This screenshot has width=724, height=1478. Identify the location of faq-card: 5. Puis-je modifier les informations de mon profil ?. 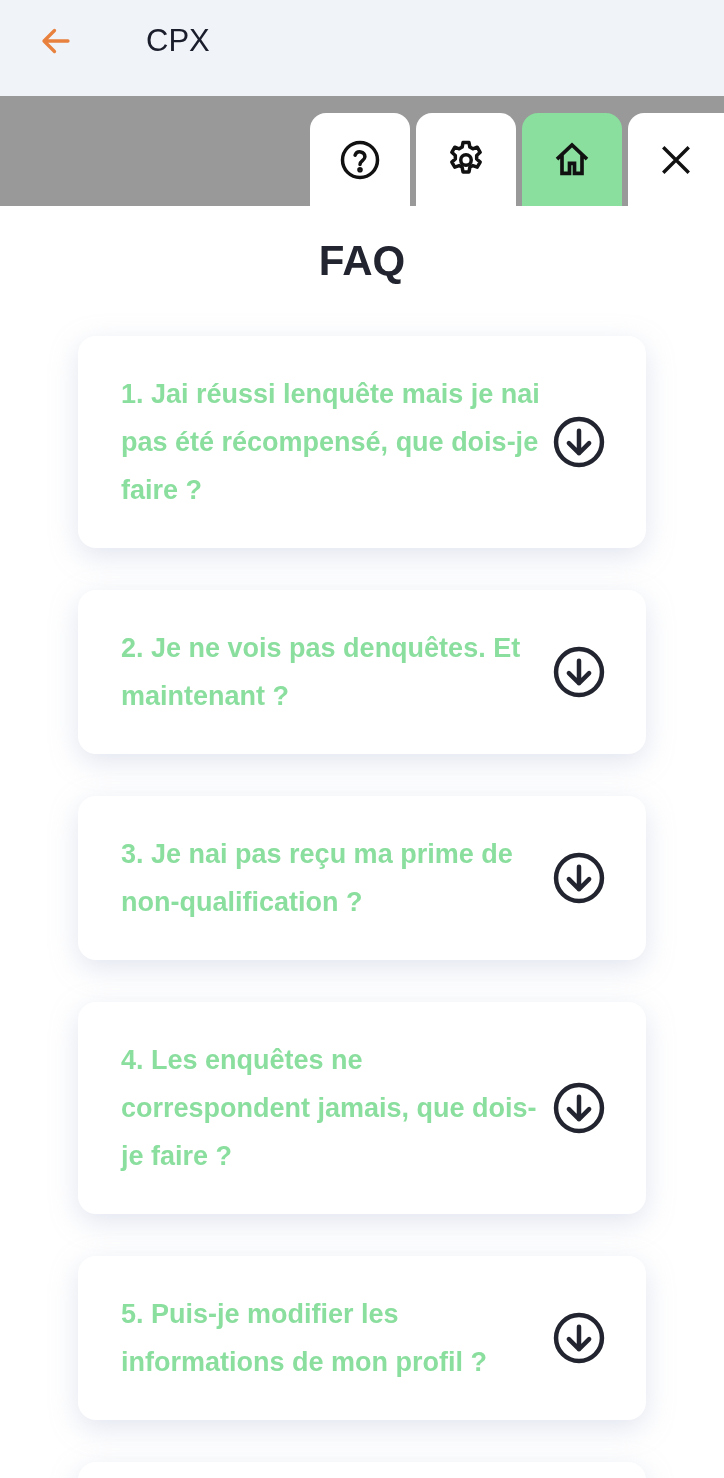
(362, 1338).